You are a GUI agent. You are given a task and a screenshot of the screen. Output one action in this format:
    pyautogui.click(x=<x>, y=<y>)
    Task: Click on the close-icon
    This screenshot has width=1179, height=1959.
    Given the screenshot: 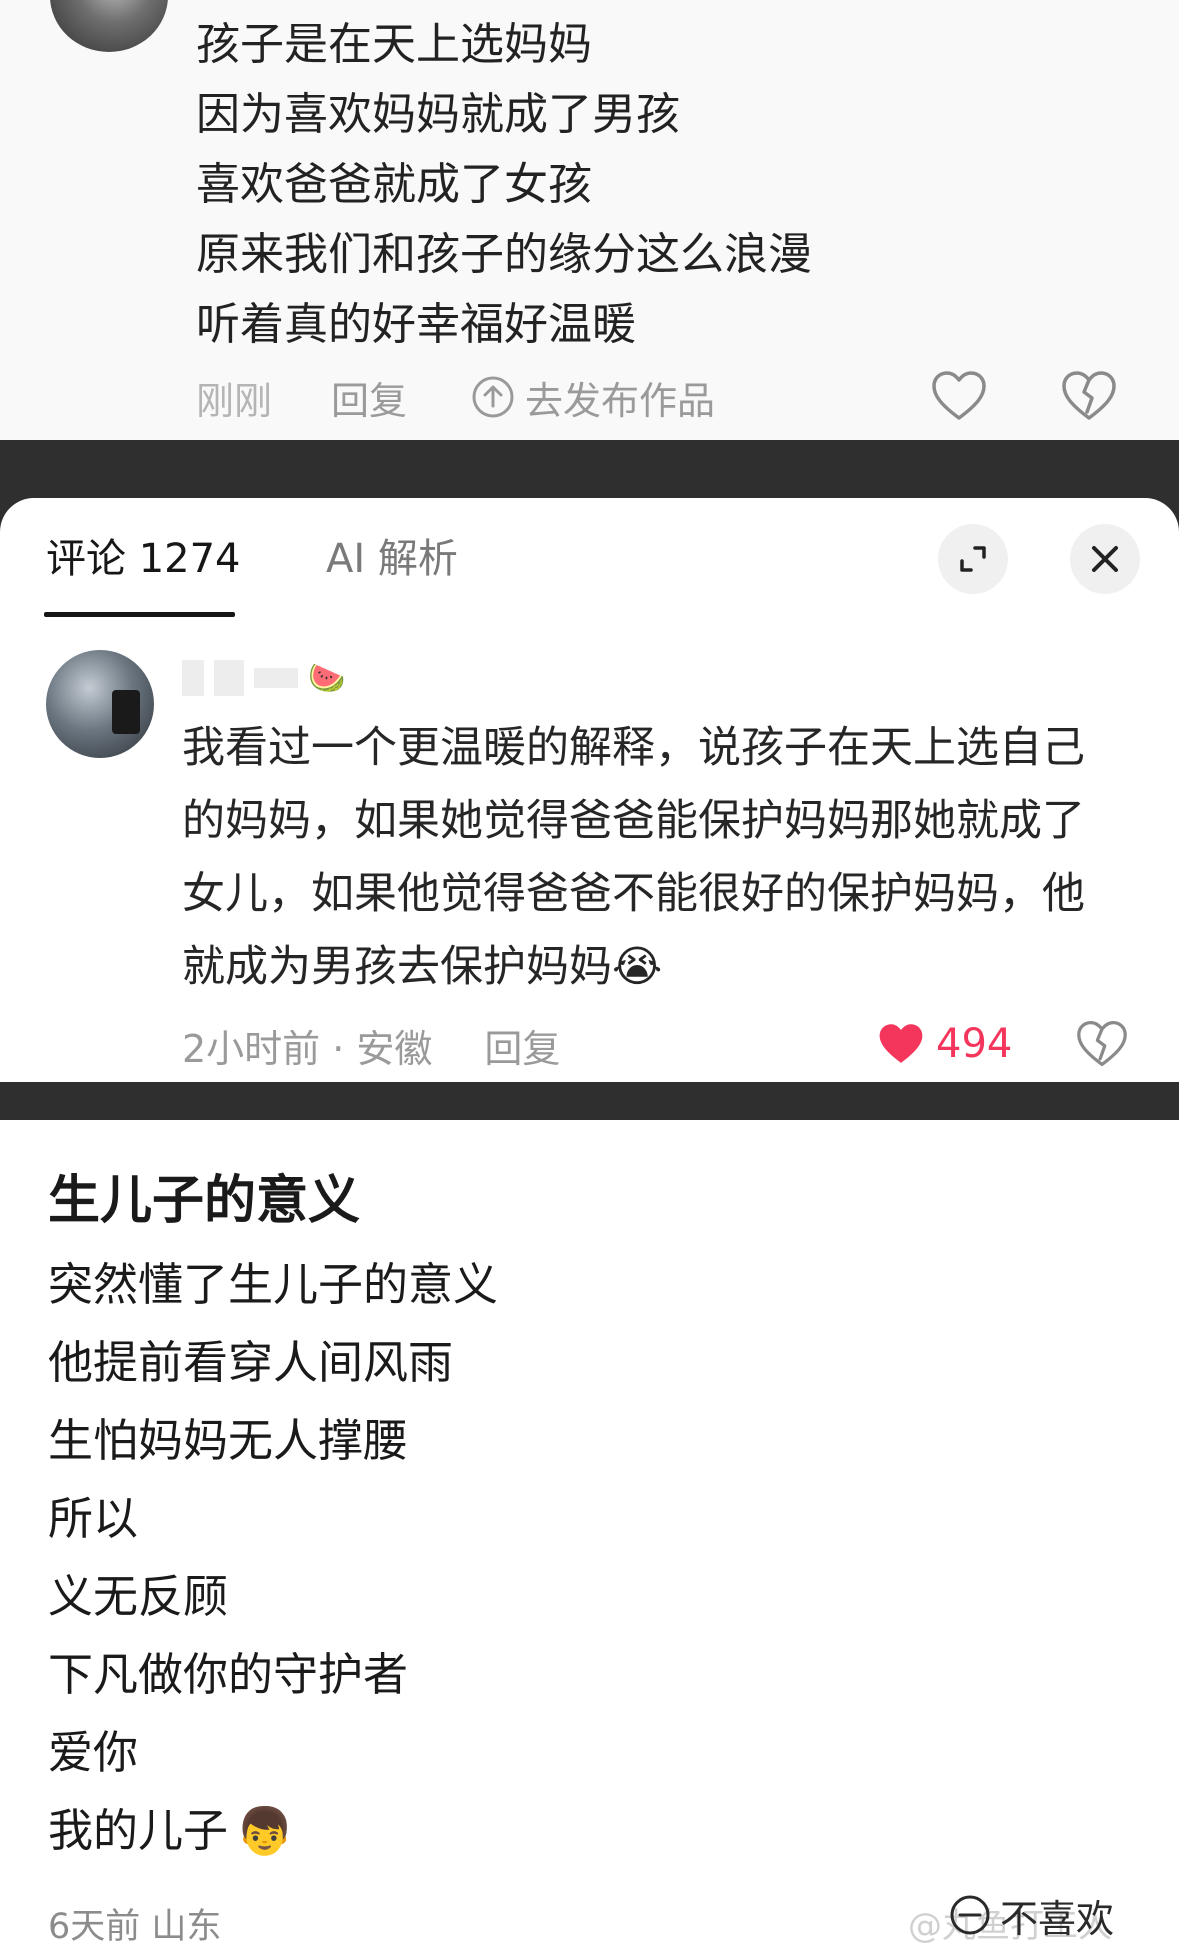 What is the action you would take?
    pyautogui.click(x=1105, y=559)
    